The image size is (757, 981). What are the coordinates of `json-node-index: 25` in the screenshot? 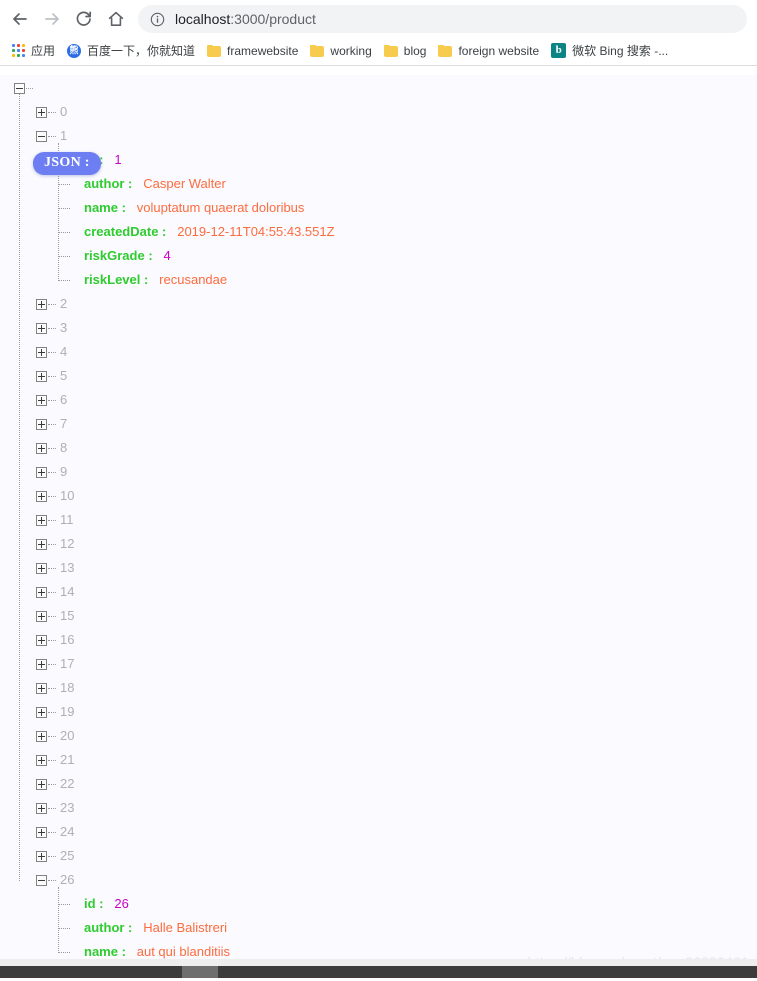 It's located at (67, 855).